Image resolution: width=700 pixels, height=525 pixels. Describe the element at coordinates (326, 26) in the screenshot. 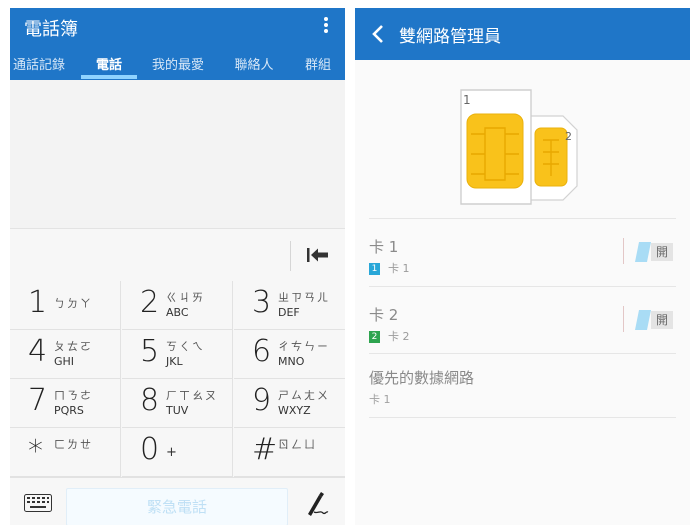

I see `more-options-icon` at that location.